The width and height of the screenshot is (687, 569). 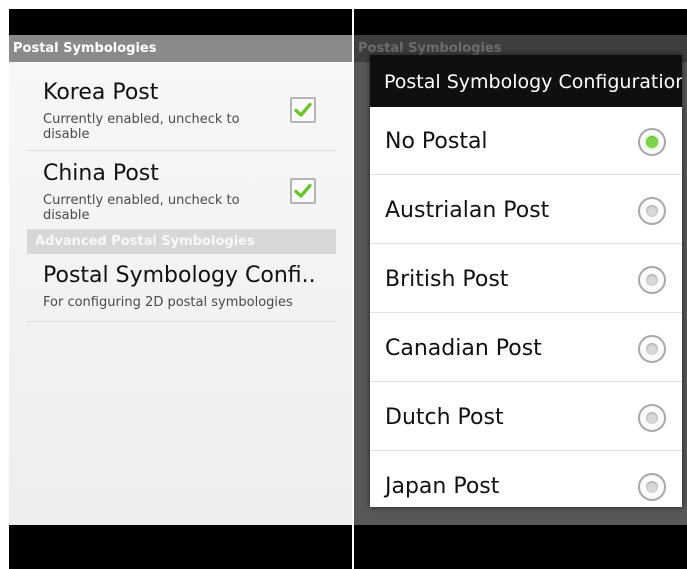 What do you see at coordinates (181, 242) in the screenshot?
I see `category-header: Advanced Postal Symbologies` at bounding box center [181, 242].